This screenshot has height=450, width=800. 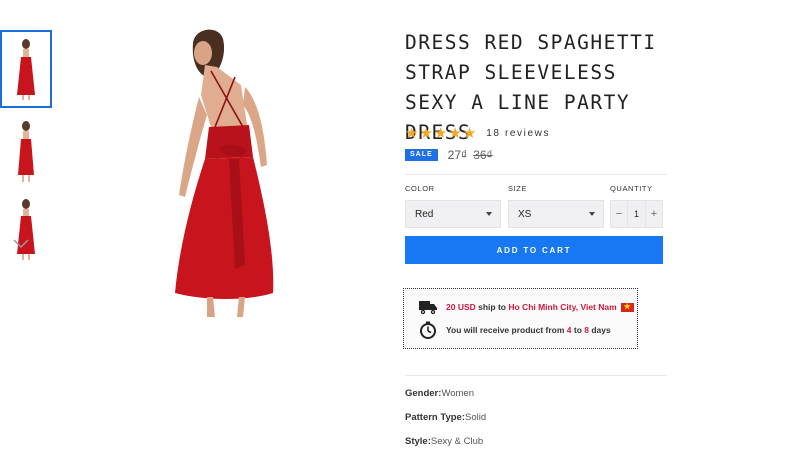 I want to click on color-select-value: Red, so click(x=424, y=214).